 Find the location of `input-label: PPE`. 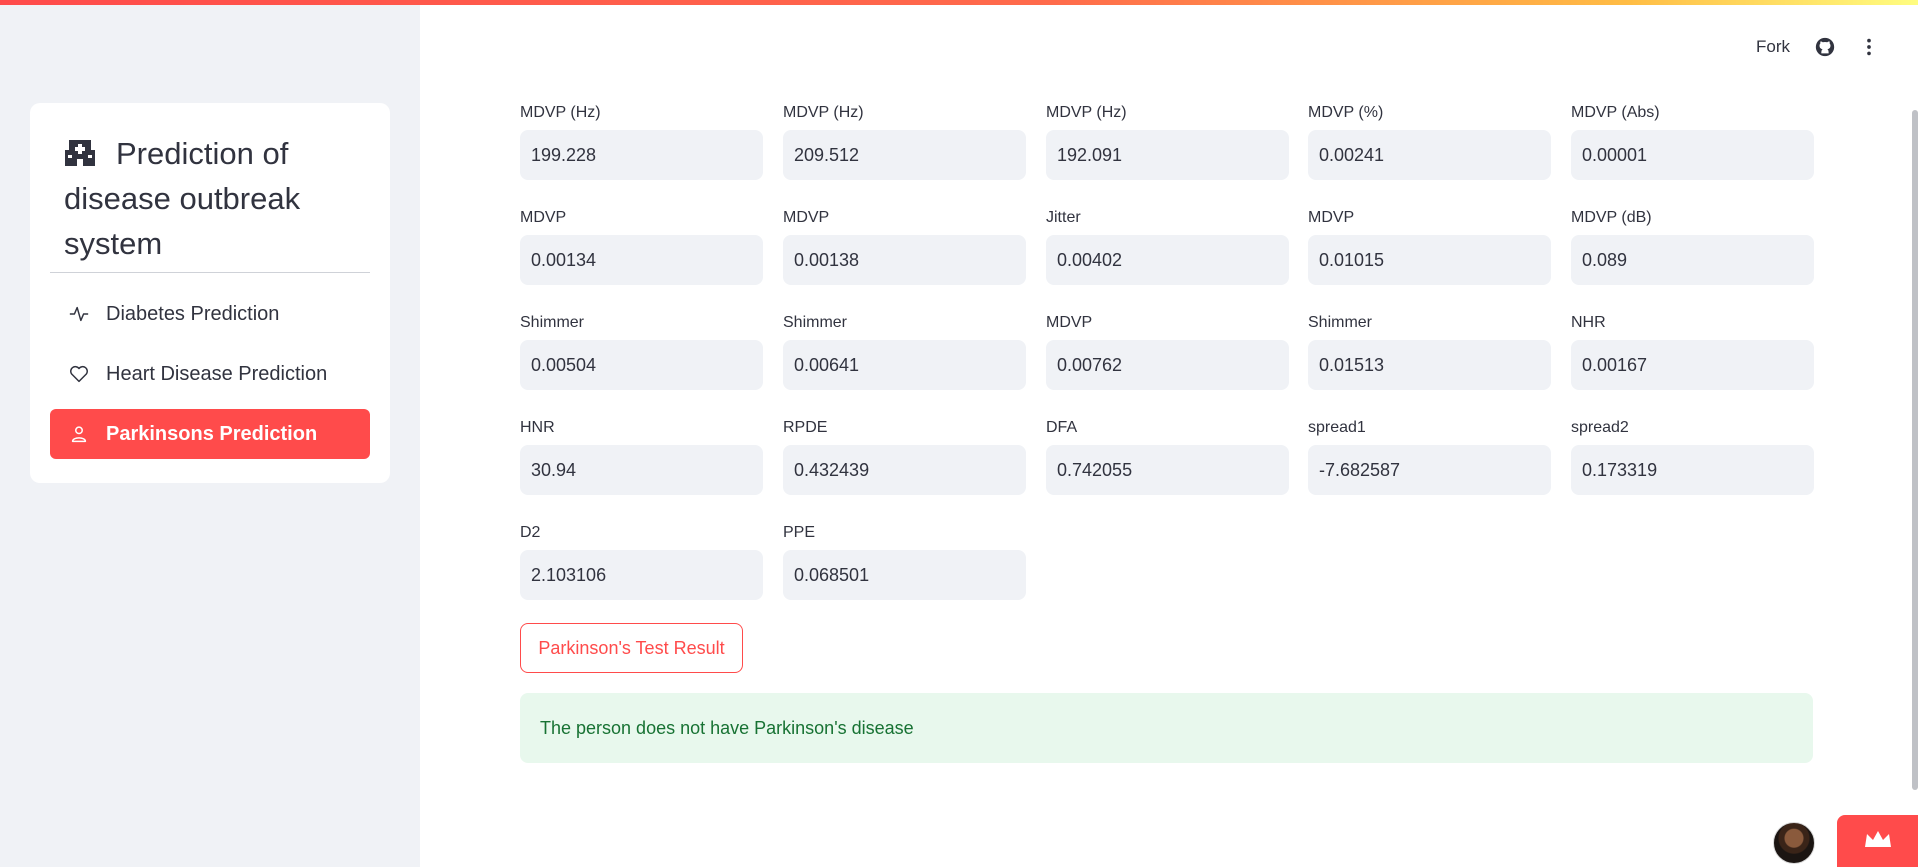

input-label: PPE is located at coordinates (799, 532).